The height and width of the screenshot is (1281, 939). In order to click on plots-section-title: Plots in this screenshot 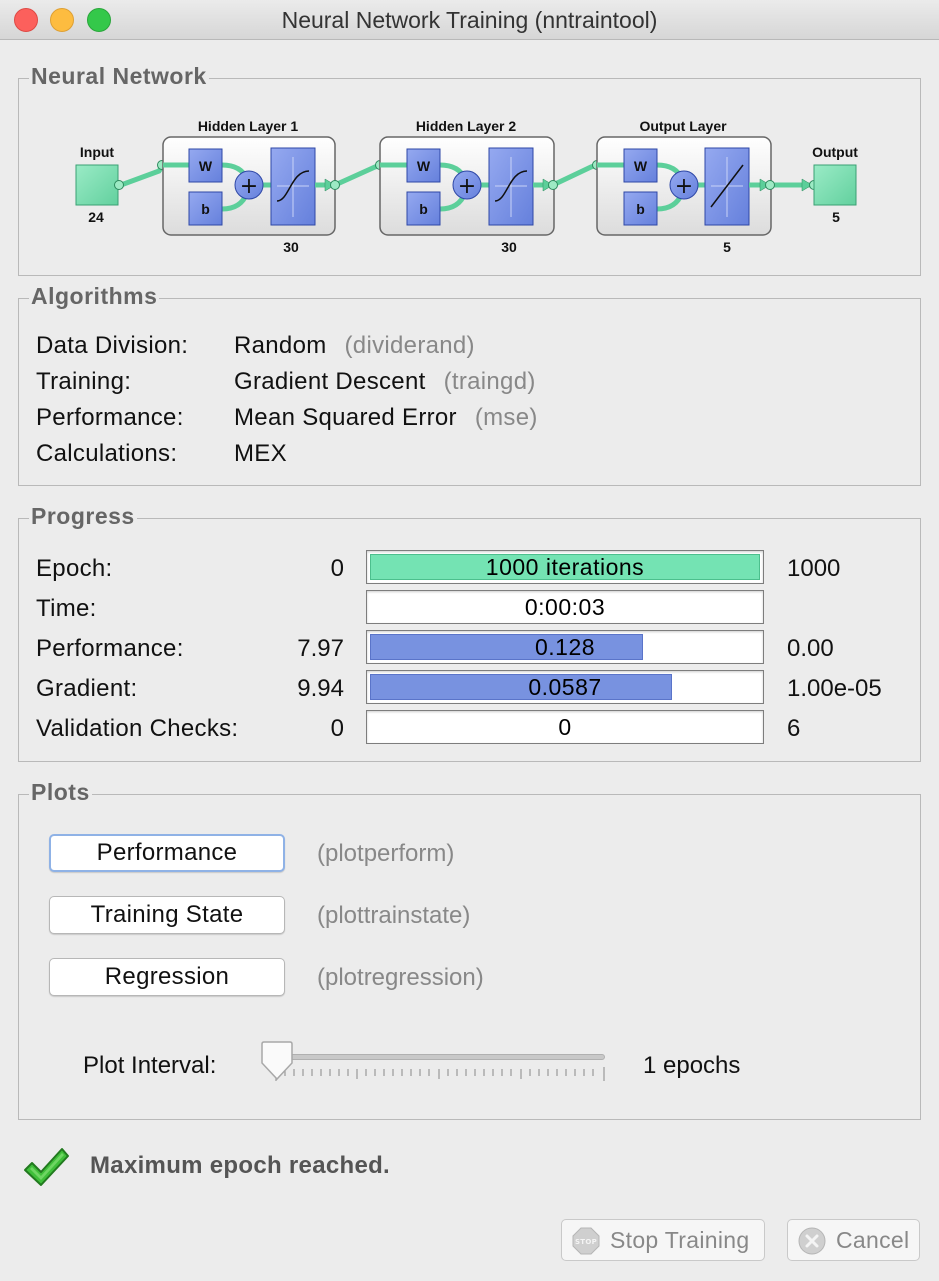, I will do `click(60, 792)`.